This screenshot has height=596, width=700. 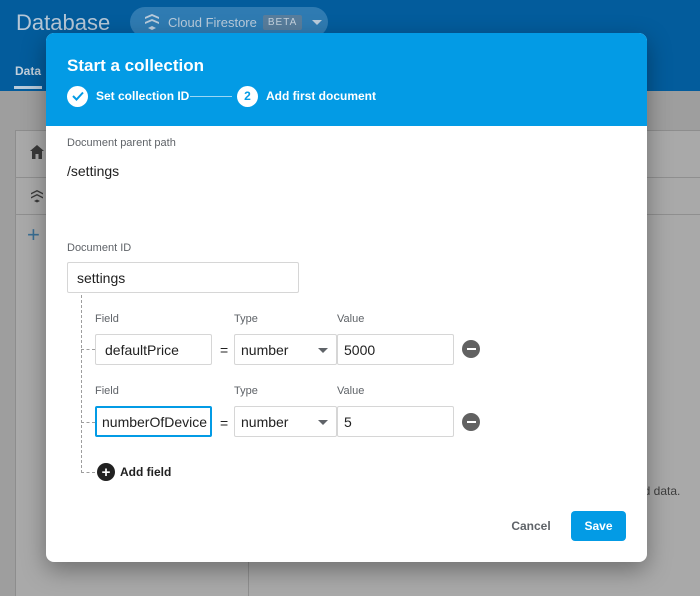 I want to click on field-name-input: numberOfDevice, so click(x=153, y=421).